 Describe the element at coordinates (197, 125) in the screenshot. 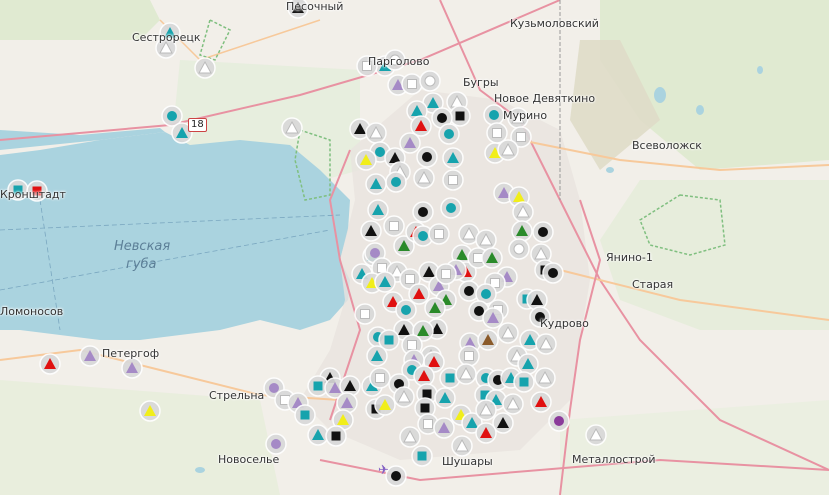

I see `road-shield: 18` at that location.